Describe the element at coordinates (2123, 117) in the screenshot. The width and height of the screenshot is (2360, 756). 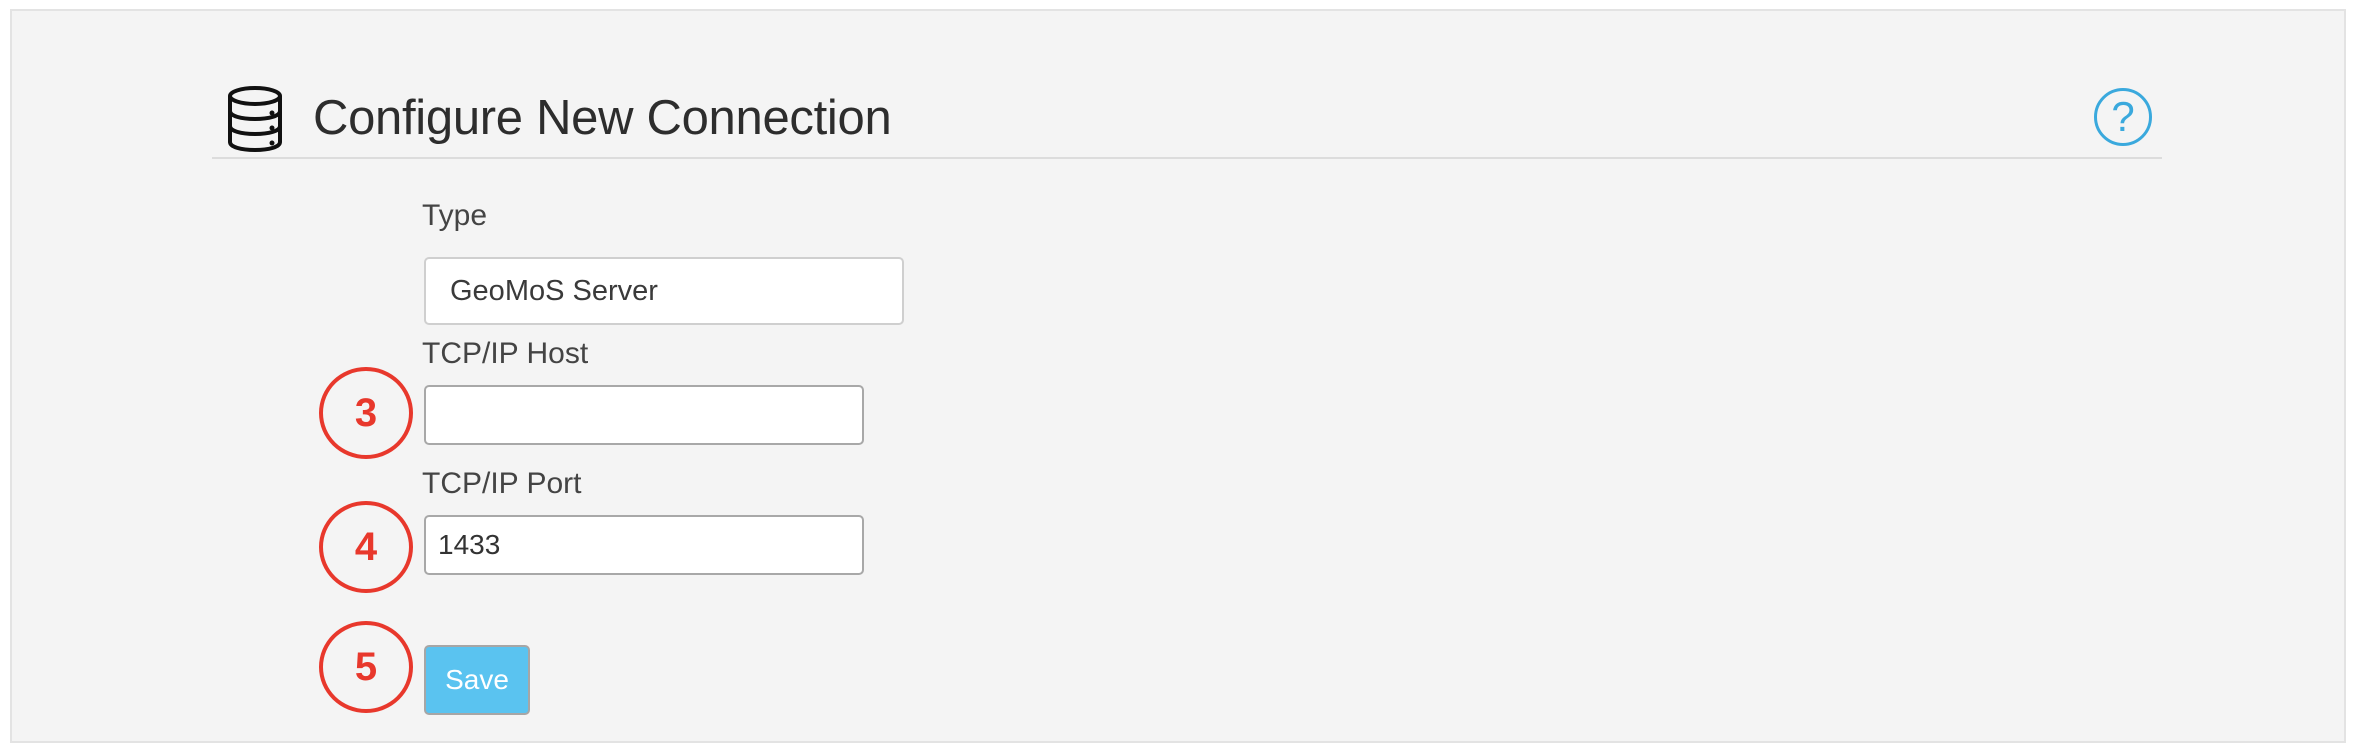
I see `help-icon: ?` at that location.